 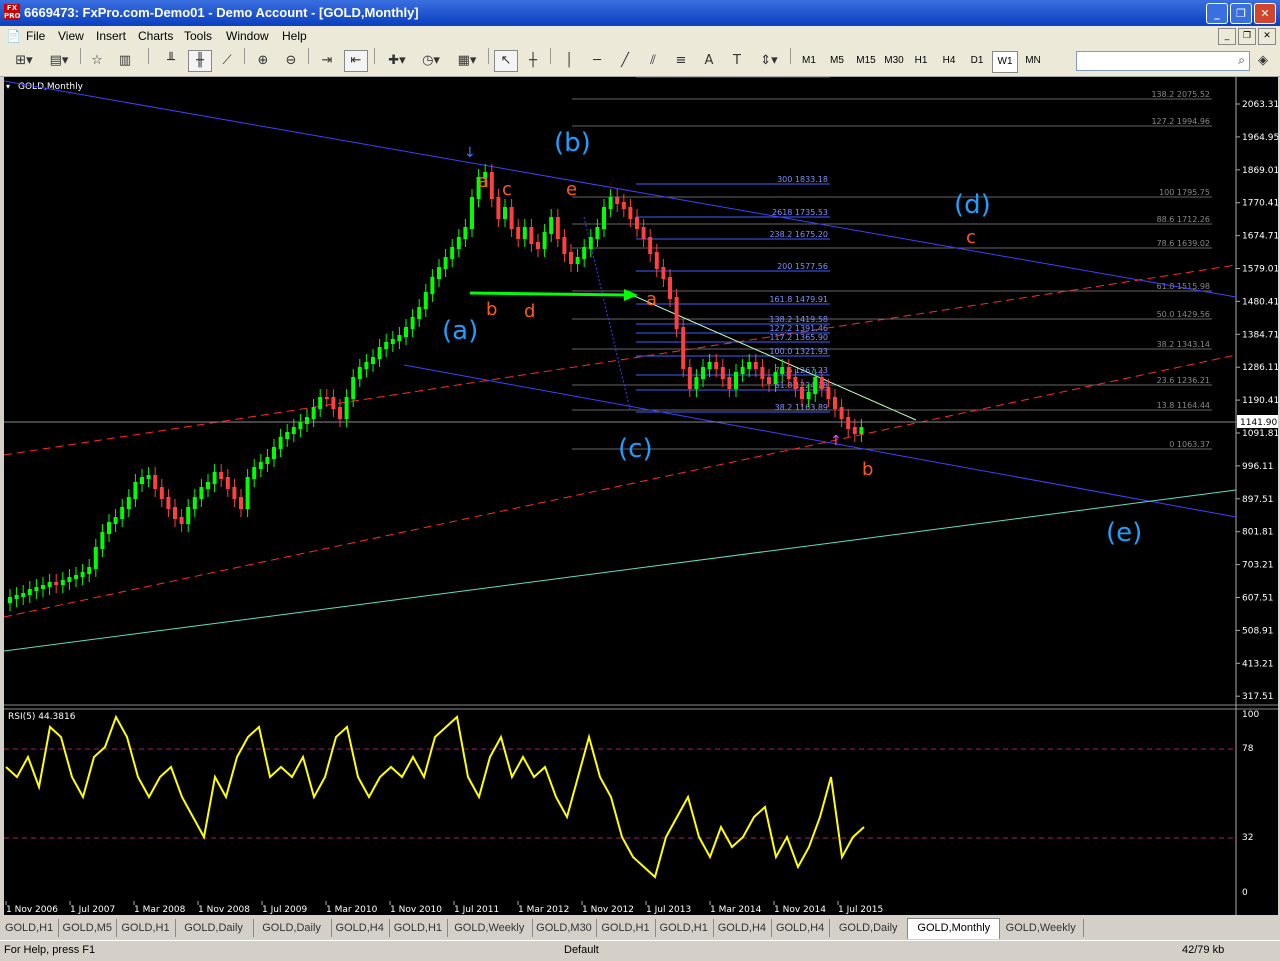 I want to click on text-icon: A, so click(x=709, y=61).